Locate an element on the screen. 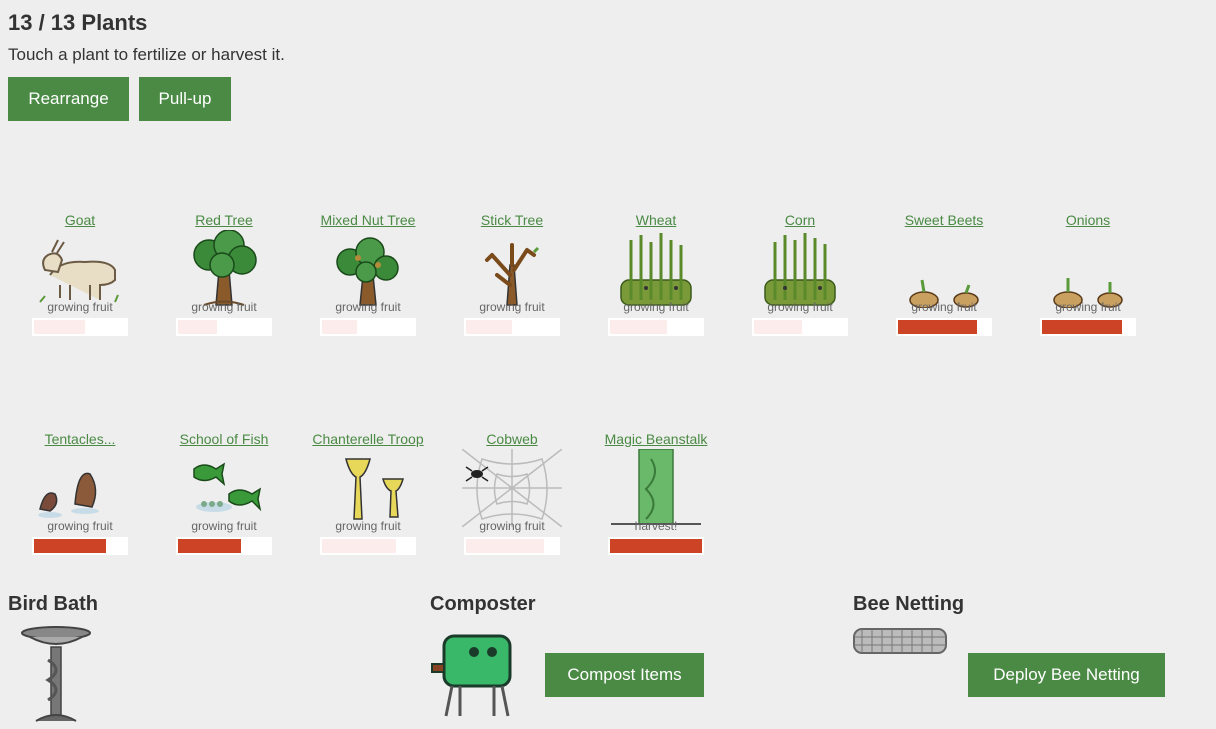 This screenshot has height=729, width=1216. plant-tentacles: Tentacles... growing fruit is located at coordinates (80, 484).